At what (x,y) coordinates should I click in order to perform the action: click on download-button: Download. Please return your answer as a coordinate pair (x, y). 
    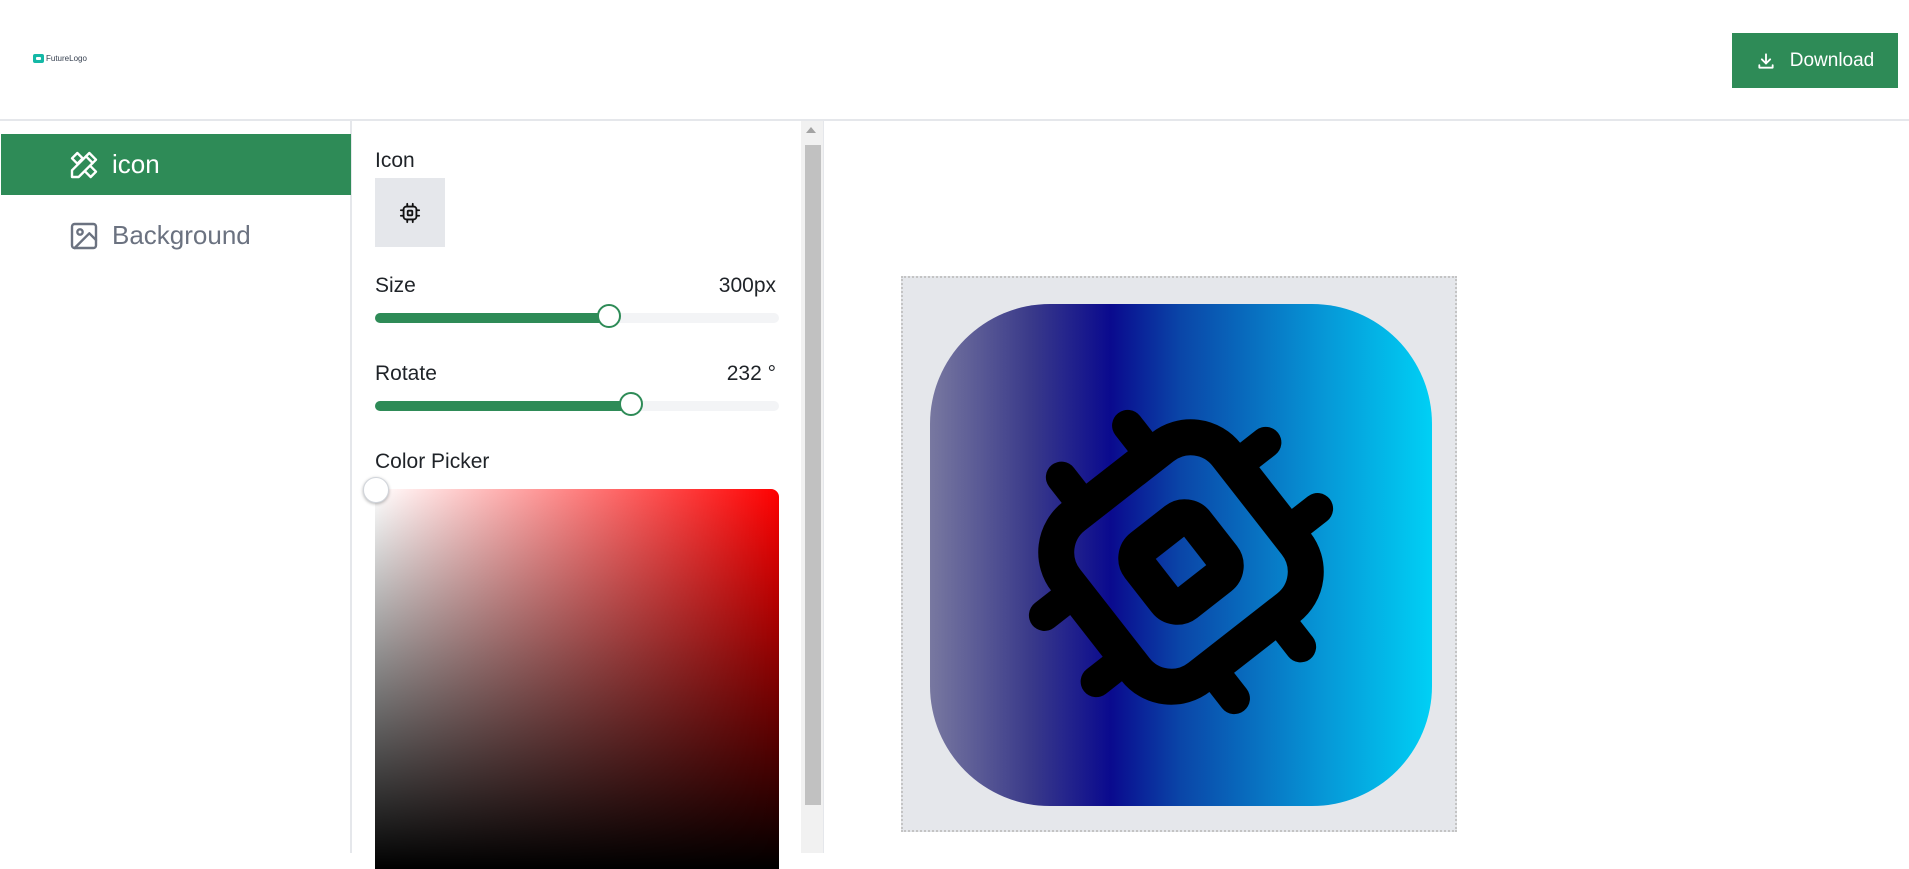
    Looking at the image, I should click on (1815, 60).